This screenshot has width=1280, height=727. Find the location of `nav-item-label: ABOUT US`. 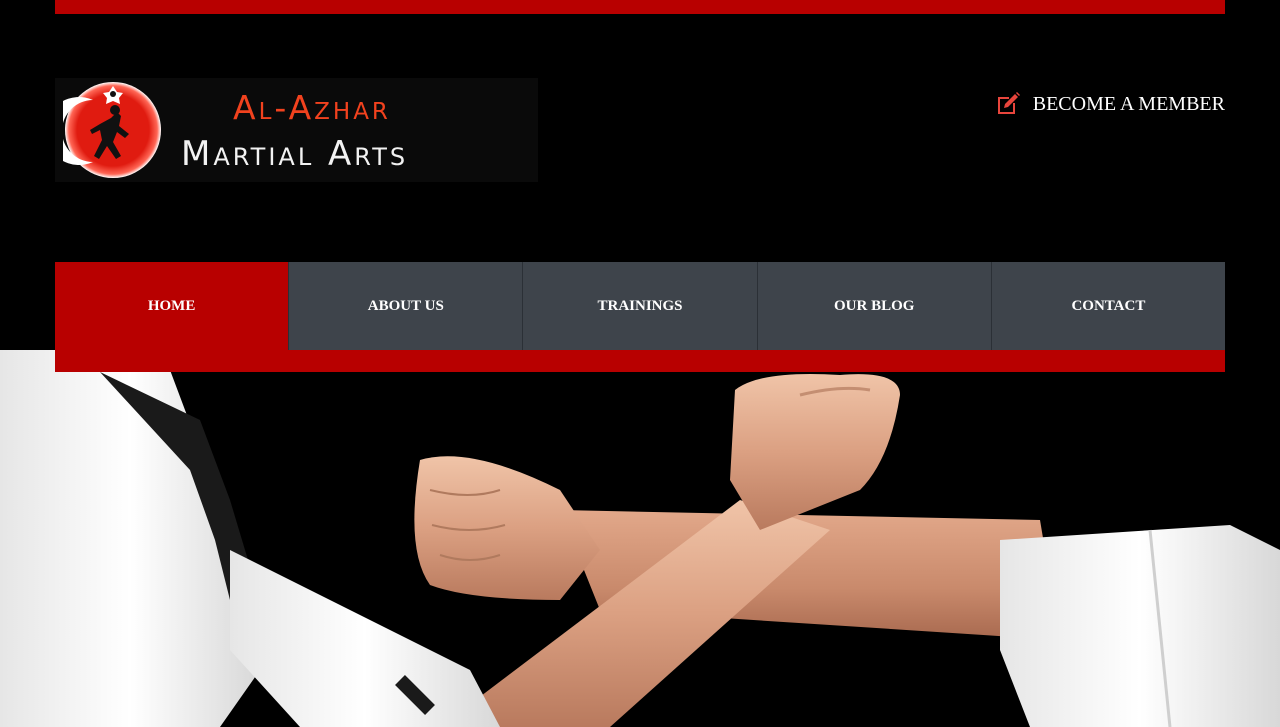

nav-item-label: ABOUT US is located at coordinates (405, 305).